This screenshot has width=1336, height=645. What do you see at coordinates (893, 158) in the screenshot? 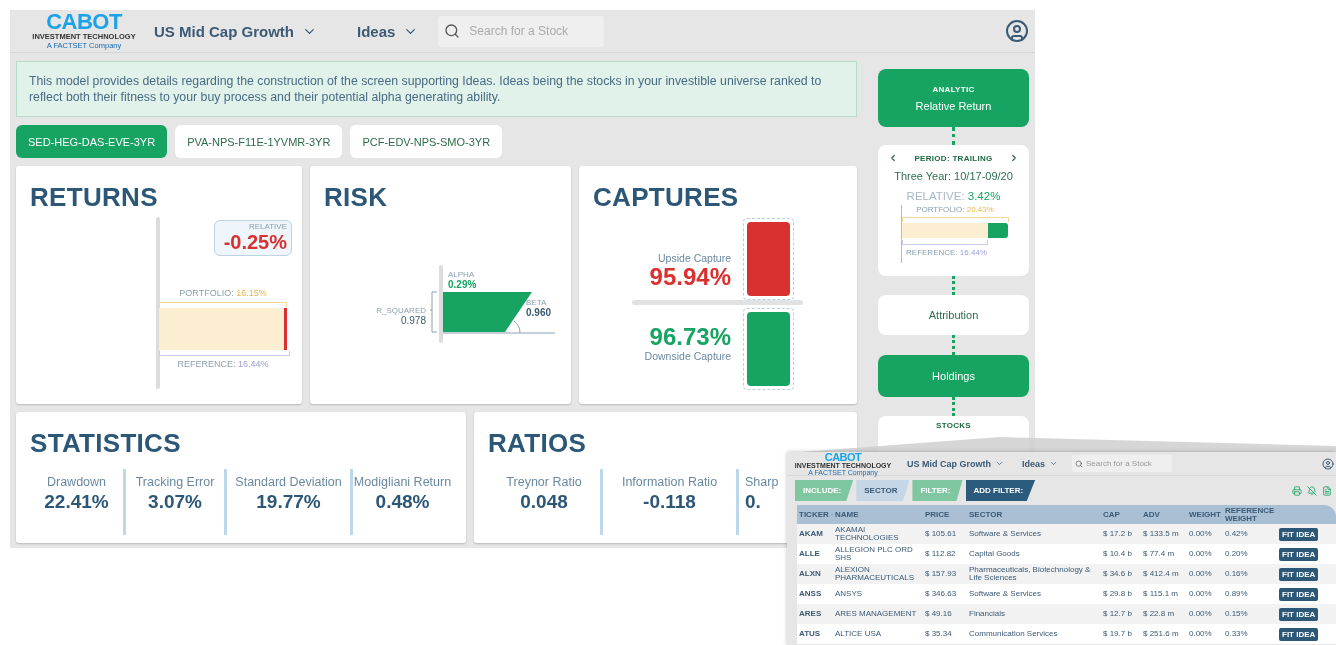
I see `previous-icon` at bounding box center [893, 158].